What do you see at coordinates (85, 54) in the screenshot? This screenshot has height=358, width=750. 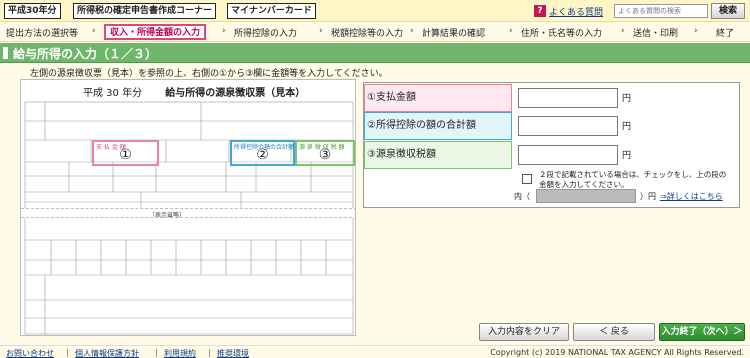 I see `page-title: 給与所得の入力（１／３）` at bounding box center [85, 54].